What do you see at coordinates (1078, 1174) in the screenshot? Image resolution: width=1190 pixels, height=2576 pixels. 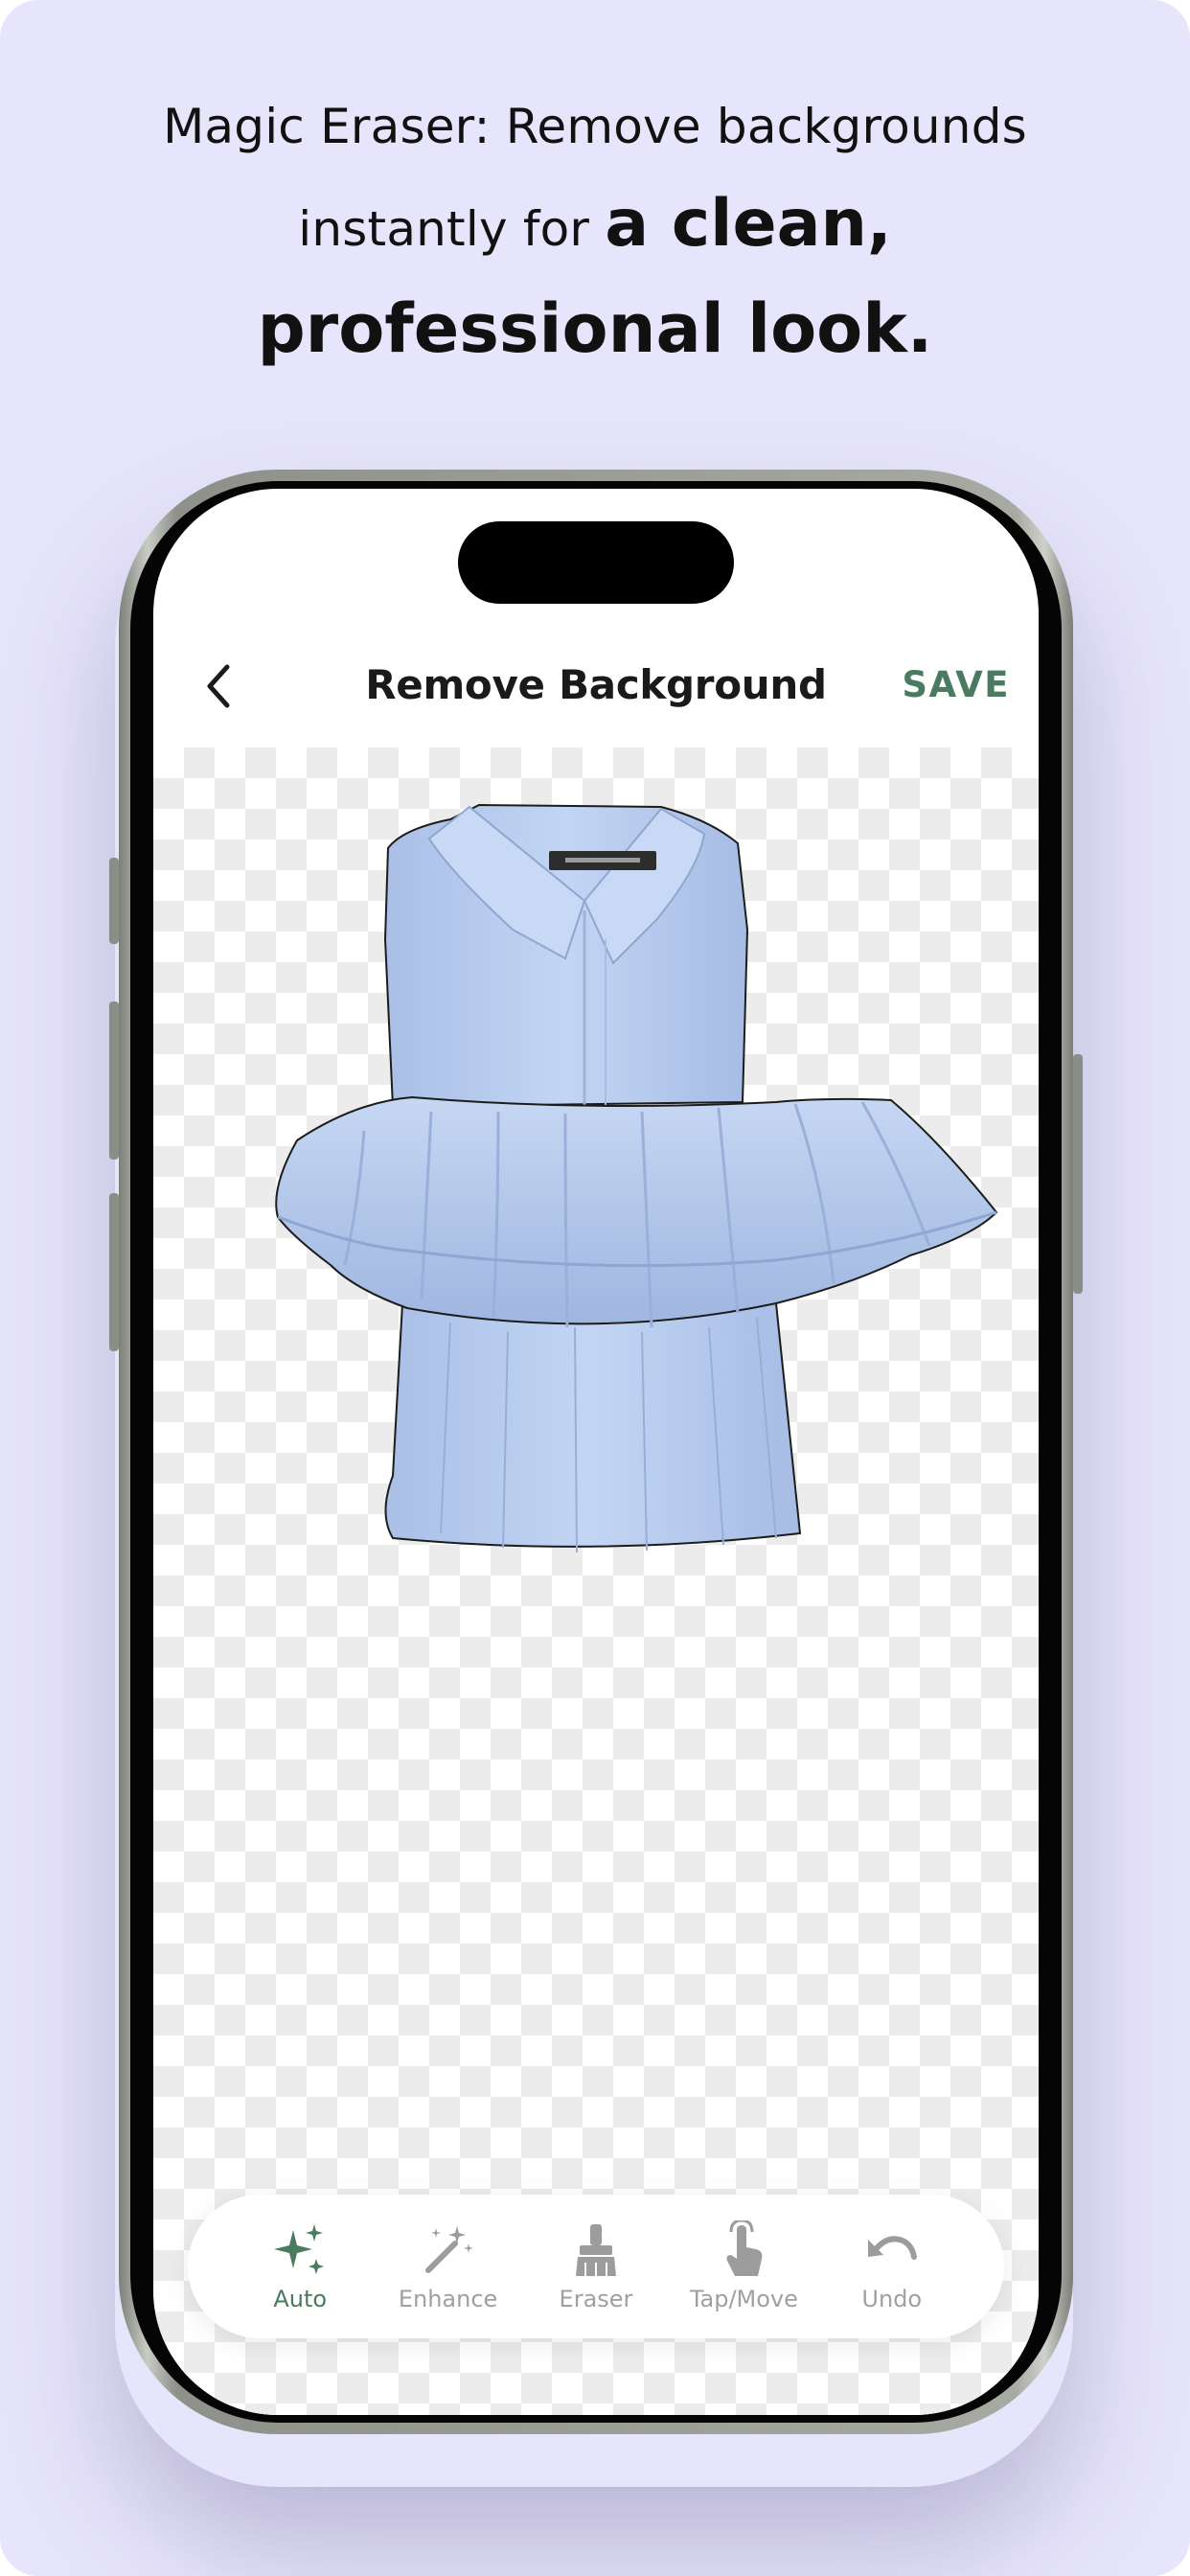 I see `phone-power-button` at bounding box center [1078, 1174].